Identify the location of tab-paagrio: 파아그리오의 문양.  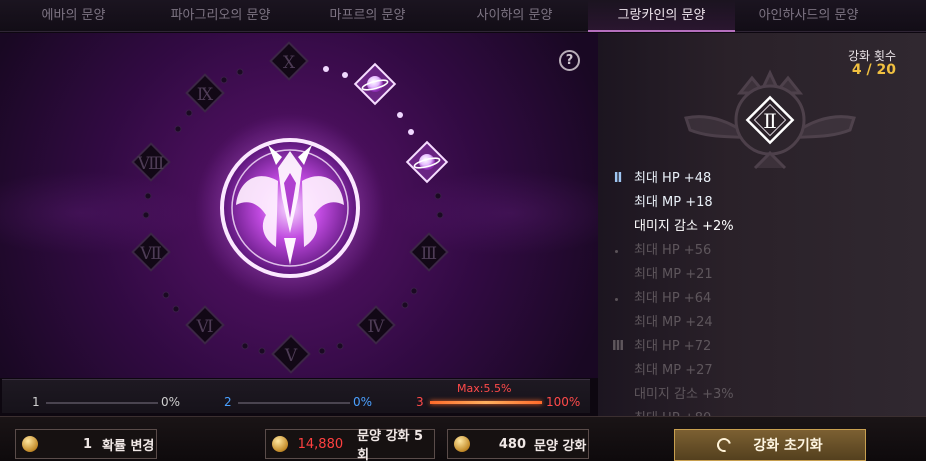
(220, 16).